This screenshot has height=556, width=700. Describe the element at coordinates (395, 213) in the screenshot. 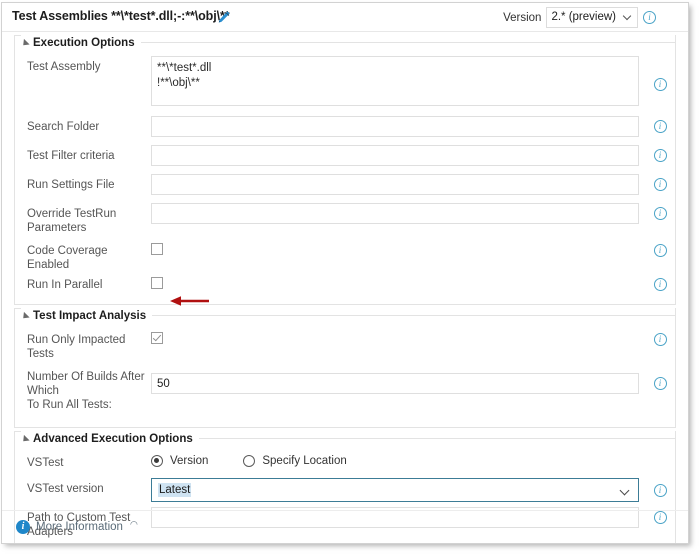

I see `override-params-input` at that location.